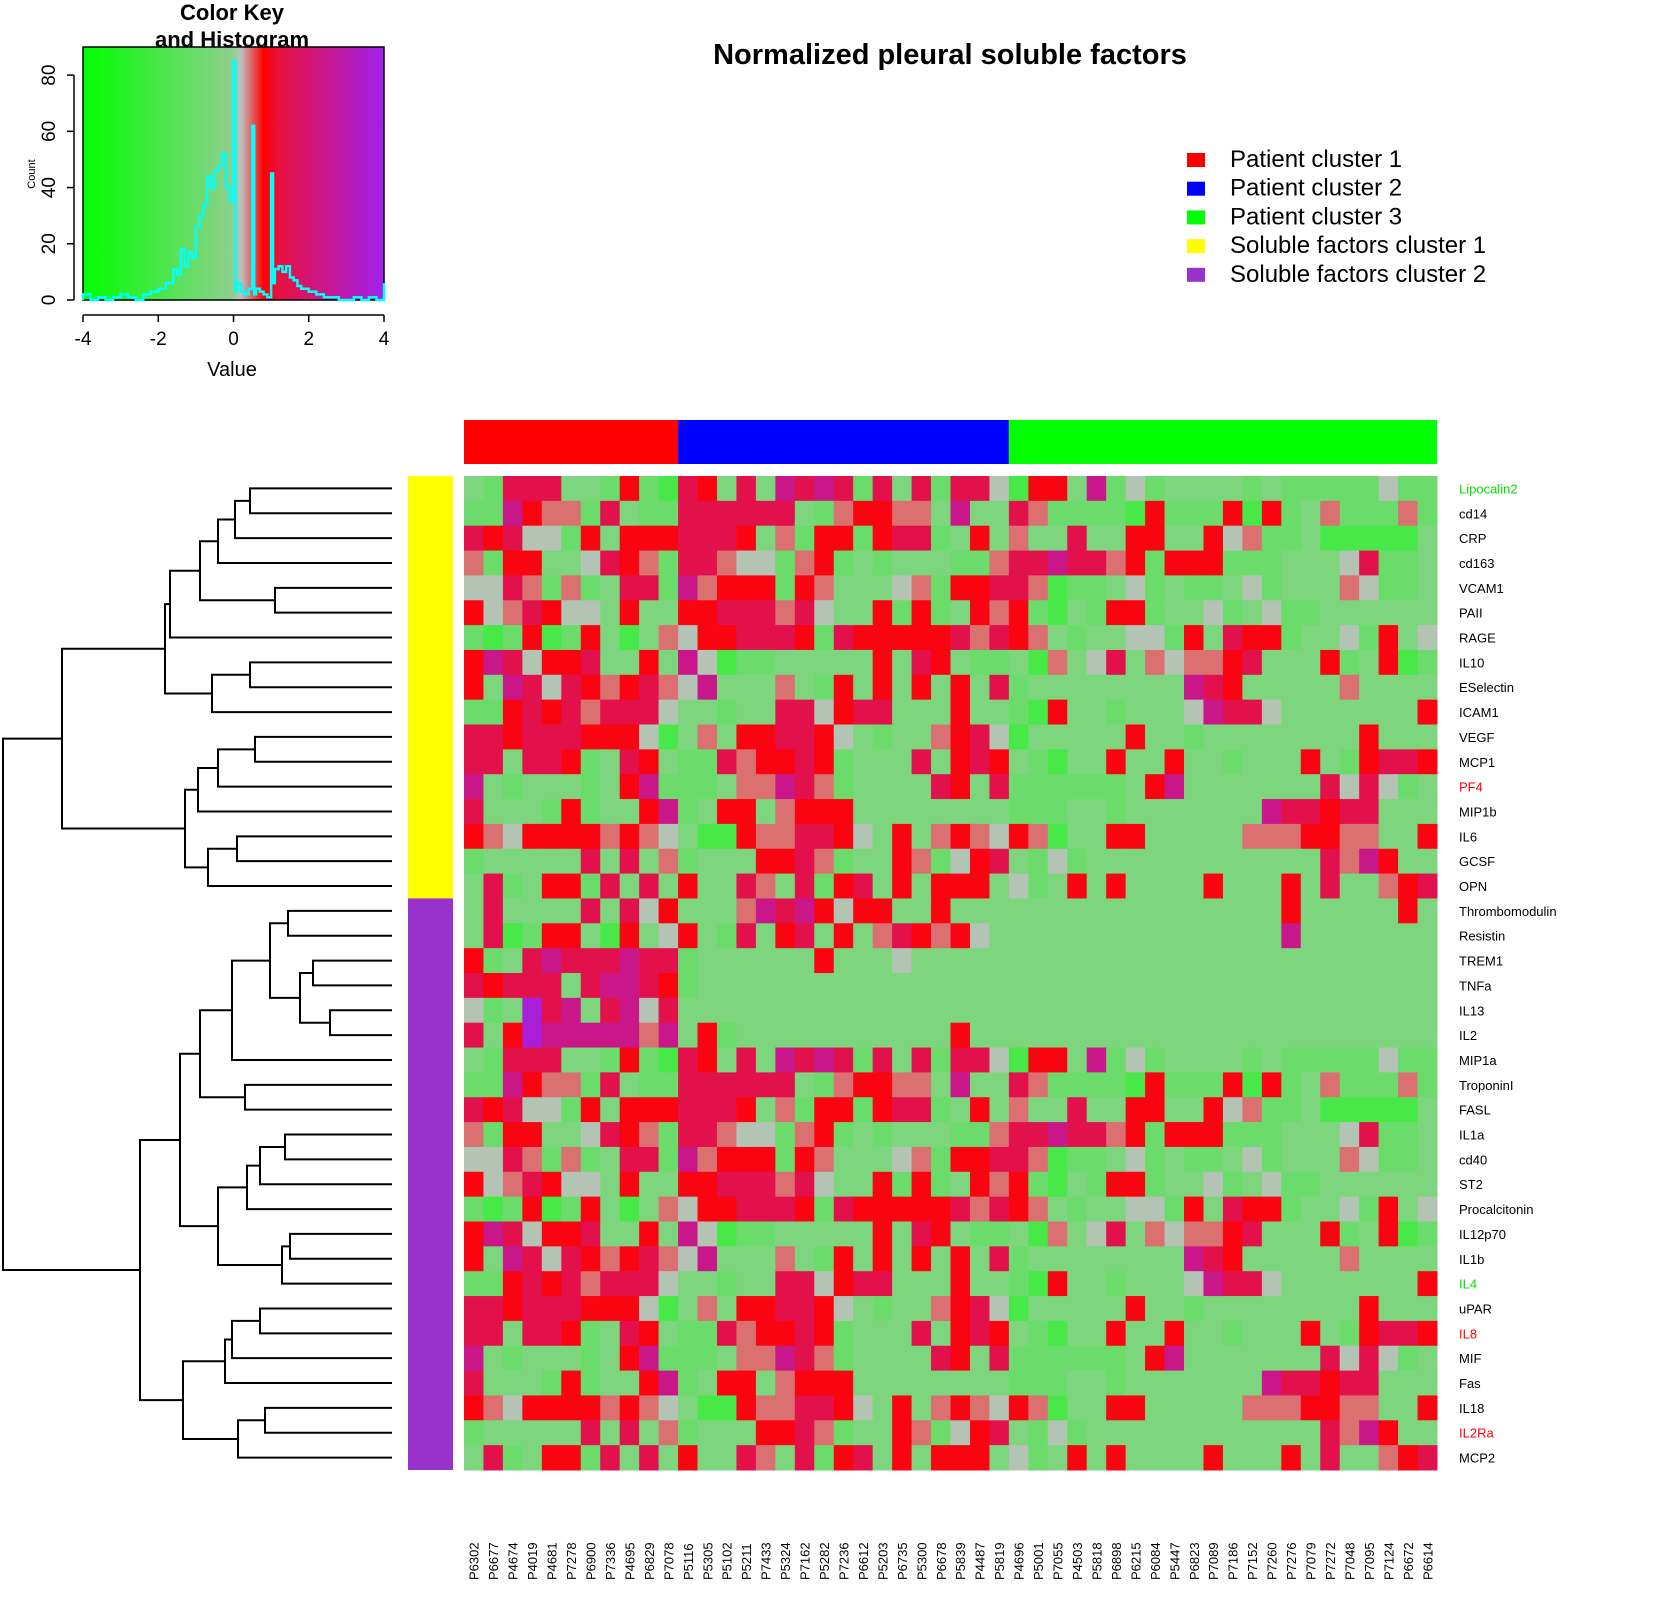 The width and height of the screenshot is (1654, 1615). I want to click on row-label: IL8, so click(1468, 1333).